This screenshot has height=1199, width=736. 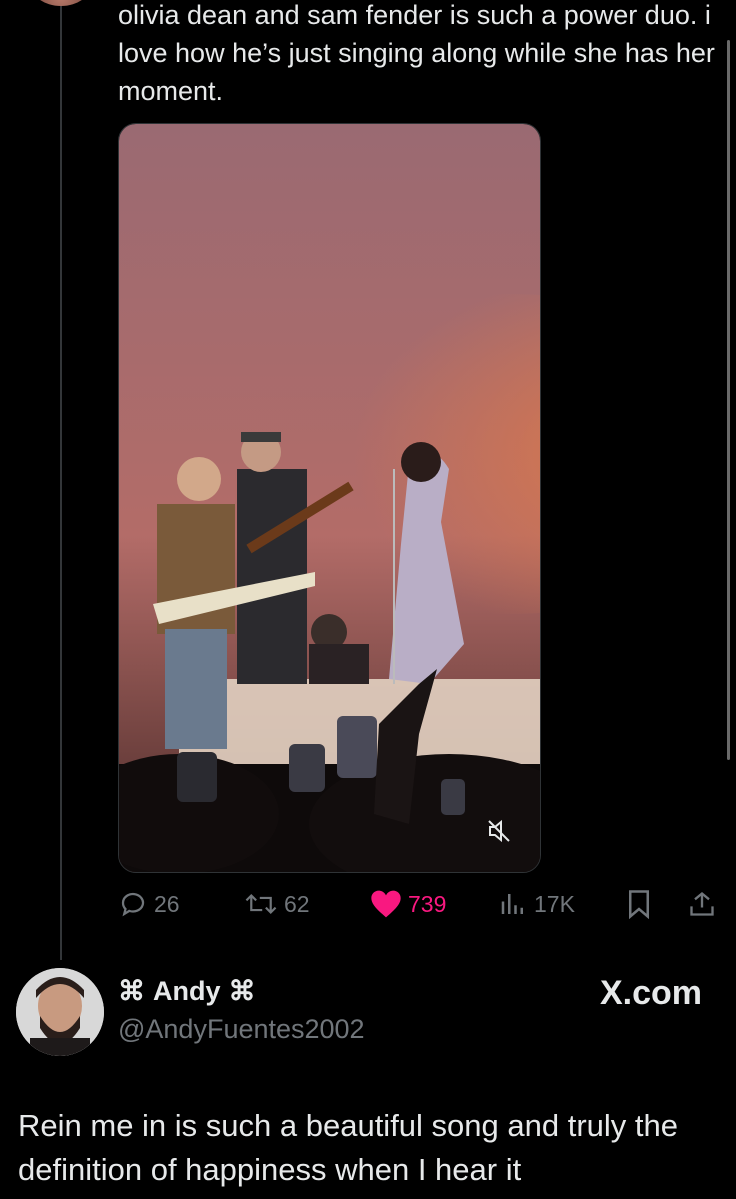 What do you see at coordinates (149, 904) in the screenshot?
I see `reply-button: 26` at bounding box center [149, 904].